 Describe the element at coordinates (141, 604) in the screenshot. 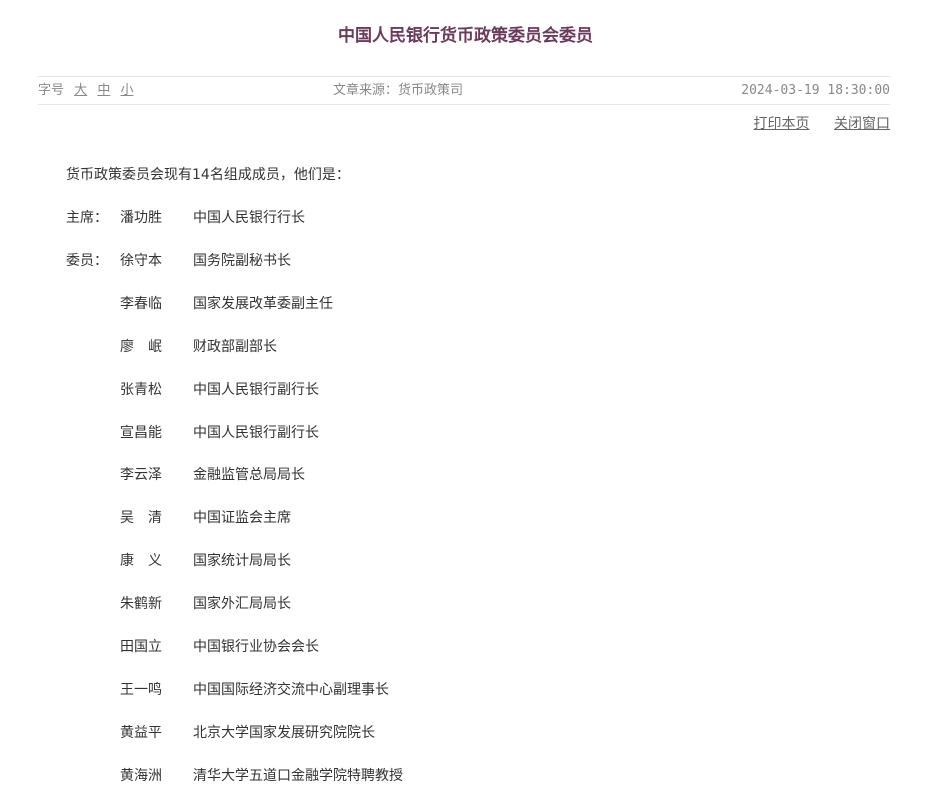

I see `member-name: 朱鹤新` at that location.